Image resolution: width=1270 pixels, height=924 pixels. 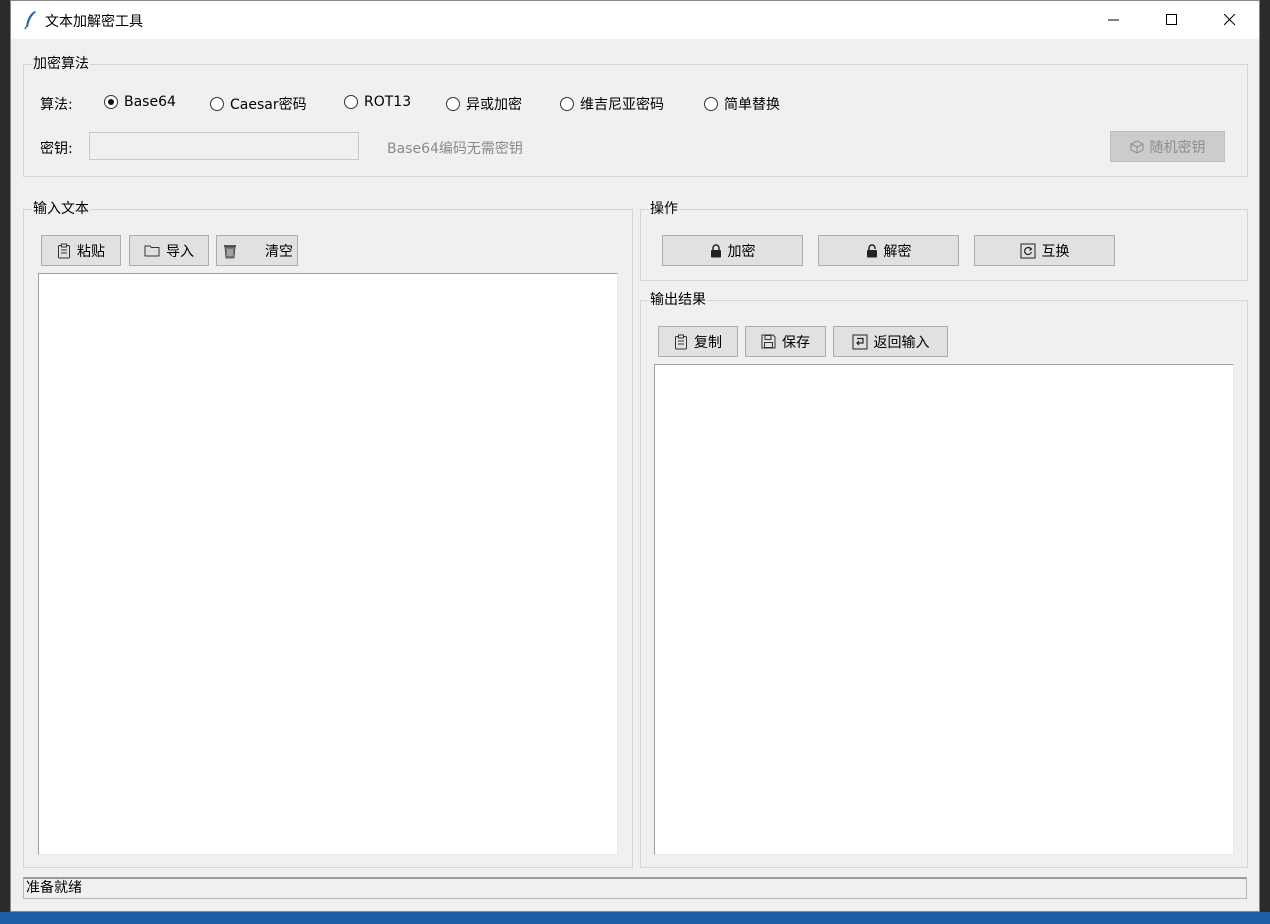 I want to click on radio-substitution-label: 简单替换, so click(x=752, y=105).